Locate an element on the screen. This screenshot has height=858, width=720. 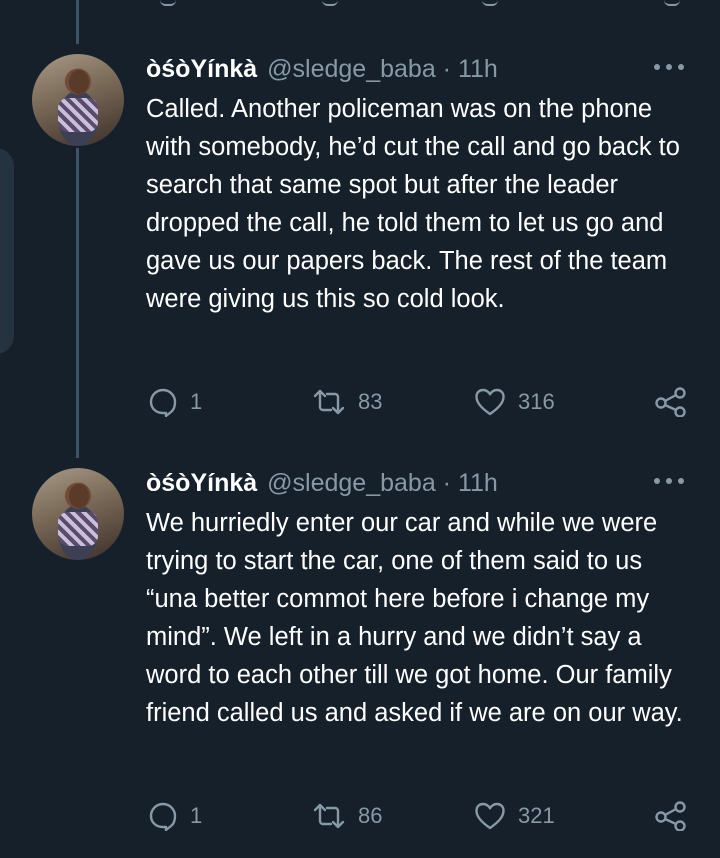
side-panel-tab is located at coordinates (7, 251).